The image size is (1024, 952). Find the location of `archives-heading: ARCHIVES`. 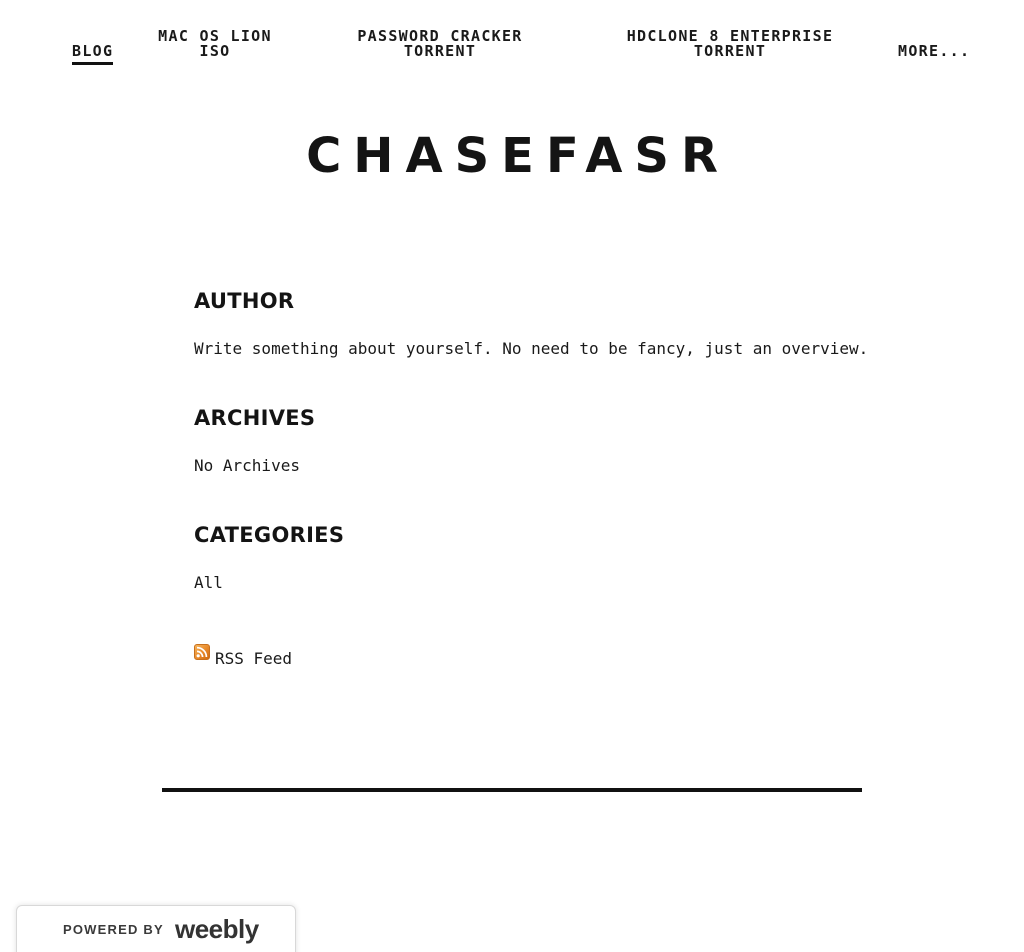

archives-heading: ARCHIVES is located at coordinates (255, 418).